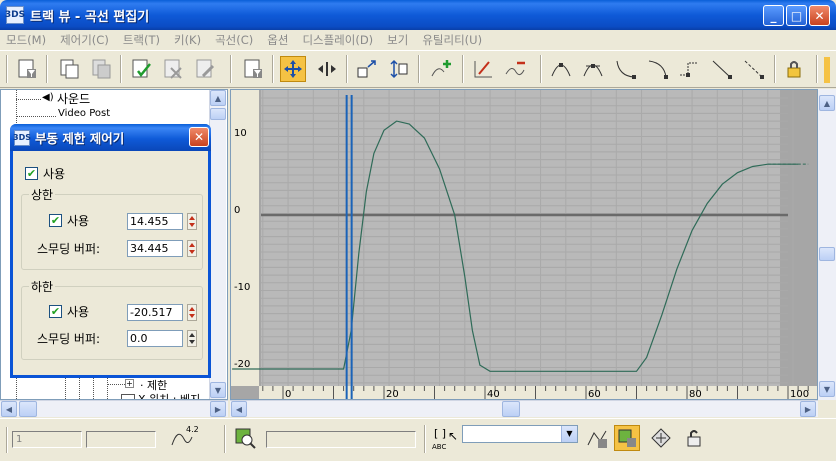 Image resolution: width=836 pixels, height=461 pixels. What do you see at coordinates (483, 69) in the screenshot?
I see `draw-curves-icon` at bounding box center [483, 69].